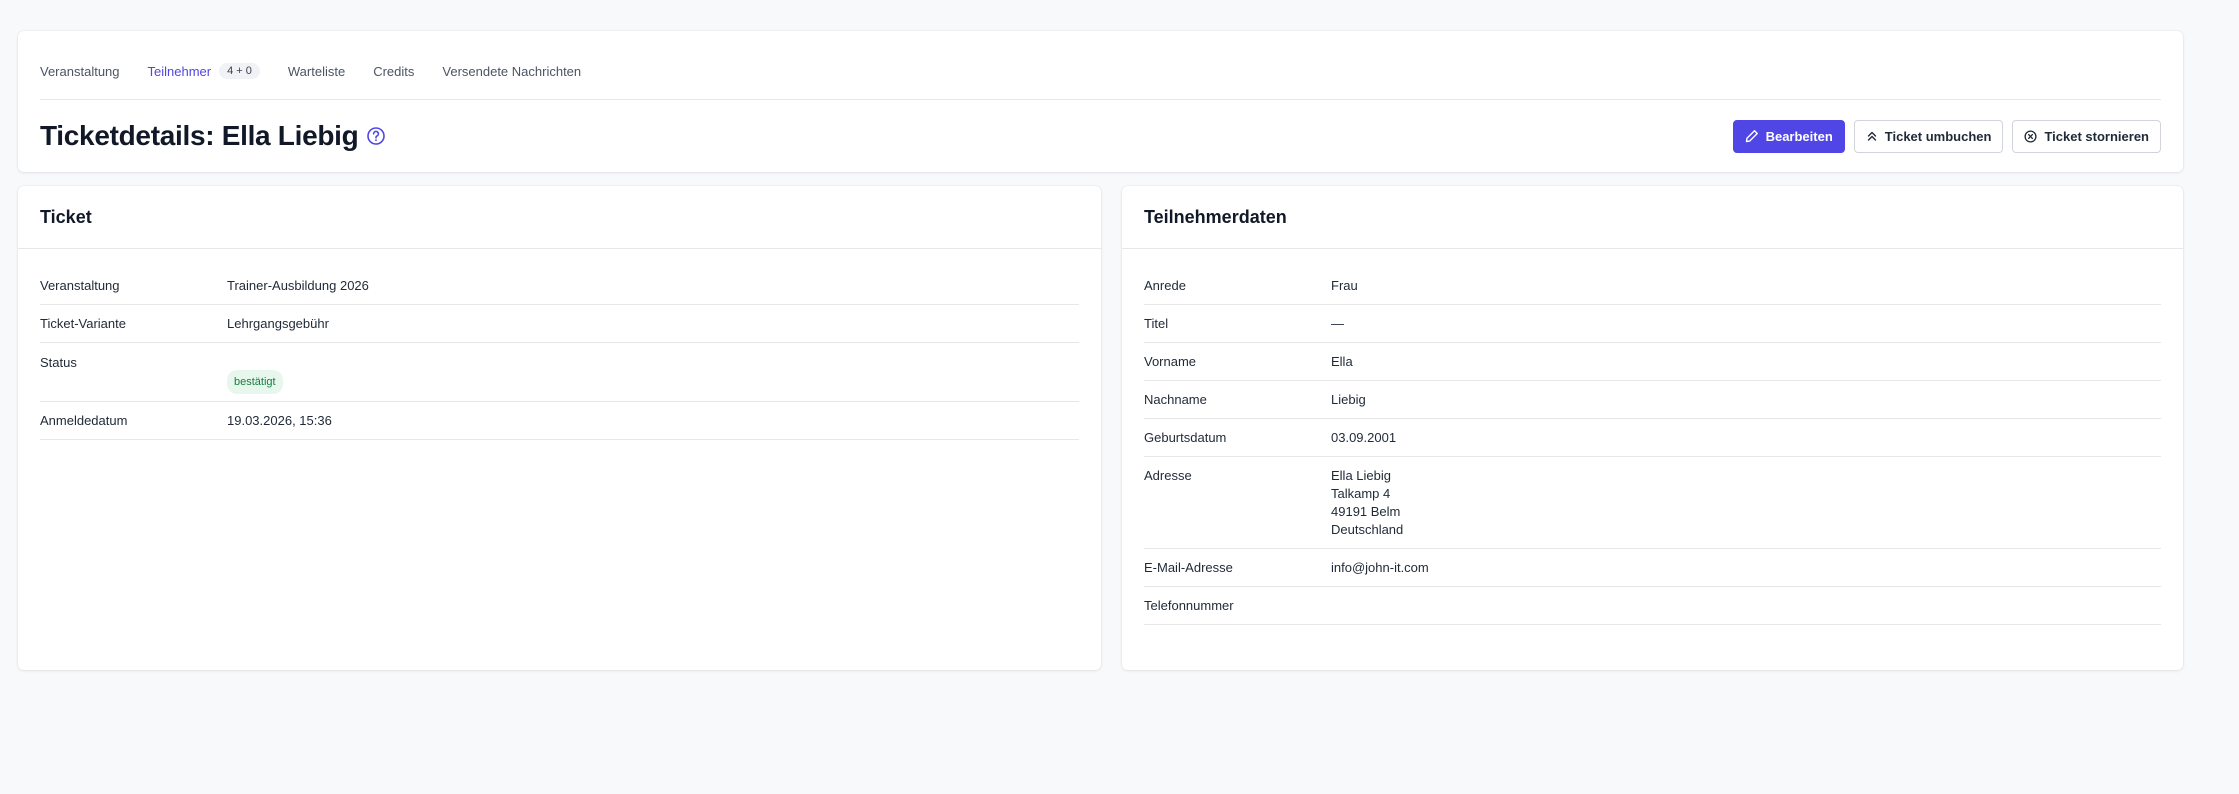 The width and height of the screenshot is (2239, 794). Describe the element at coordinates (376, 136) in the screenshot. I see `question-circle-icon` at that location.